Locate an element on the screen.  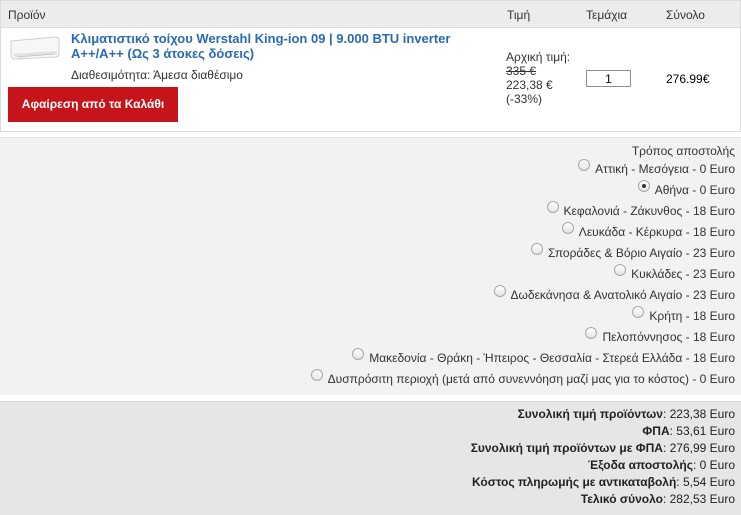
totals-label: Συνολική τιμή προϊόντων is located at coordinates (590, 414).